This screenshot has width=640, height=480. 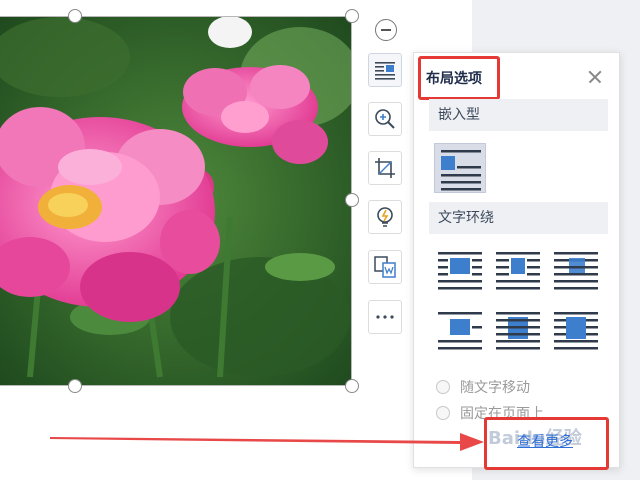 I want to click on wrap-through-option, so click(x=576, y=270).